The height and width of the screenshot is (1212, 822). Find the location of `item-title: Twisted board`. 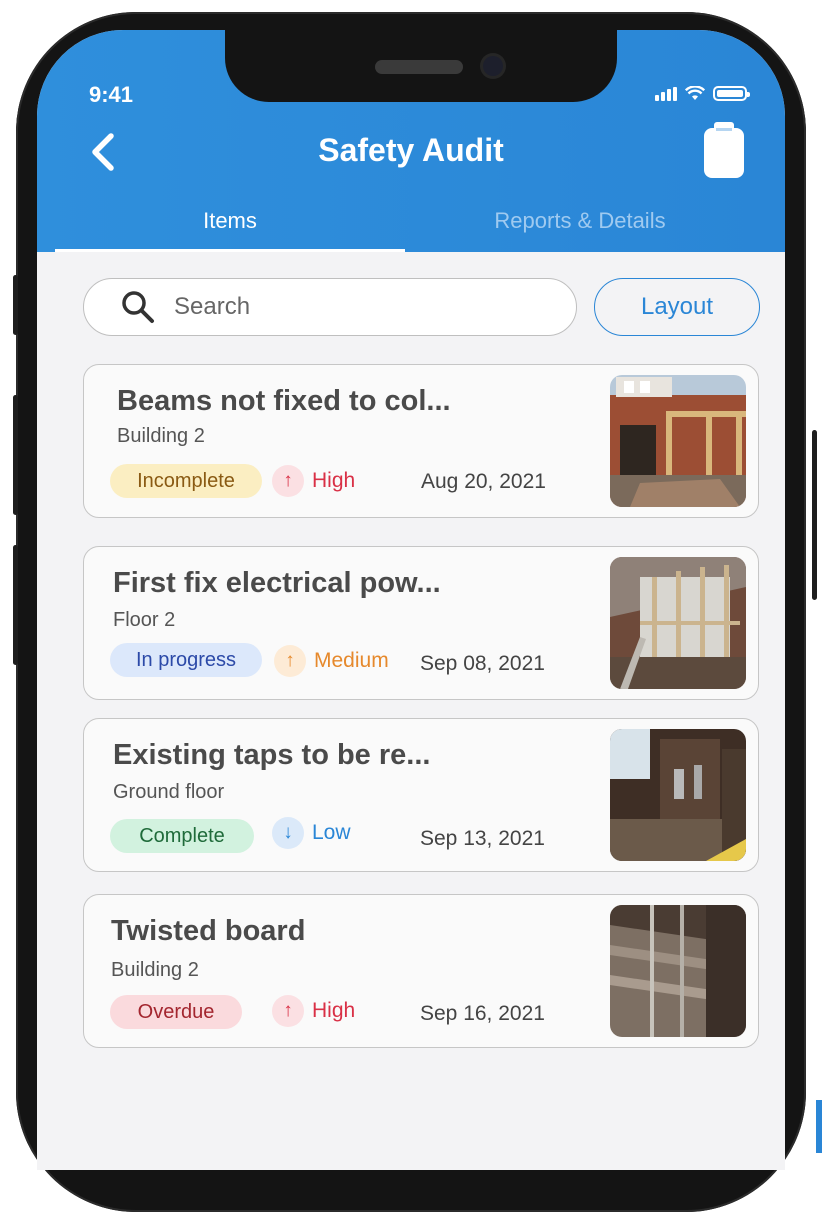

item-title: Twisted board is located at coordinates (208, 931).